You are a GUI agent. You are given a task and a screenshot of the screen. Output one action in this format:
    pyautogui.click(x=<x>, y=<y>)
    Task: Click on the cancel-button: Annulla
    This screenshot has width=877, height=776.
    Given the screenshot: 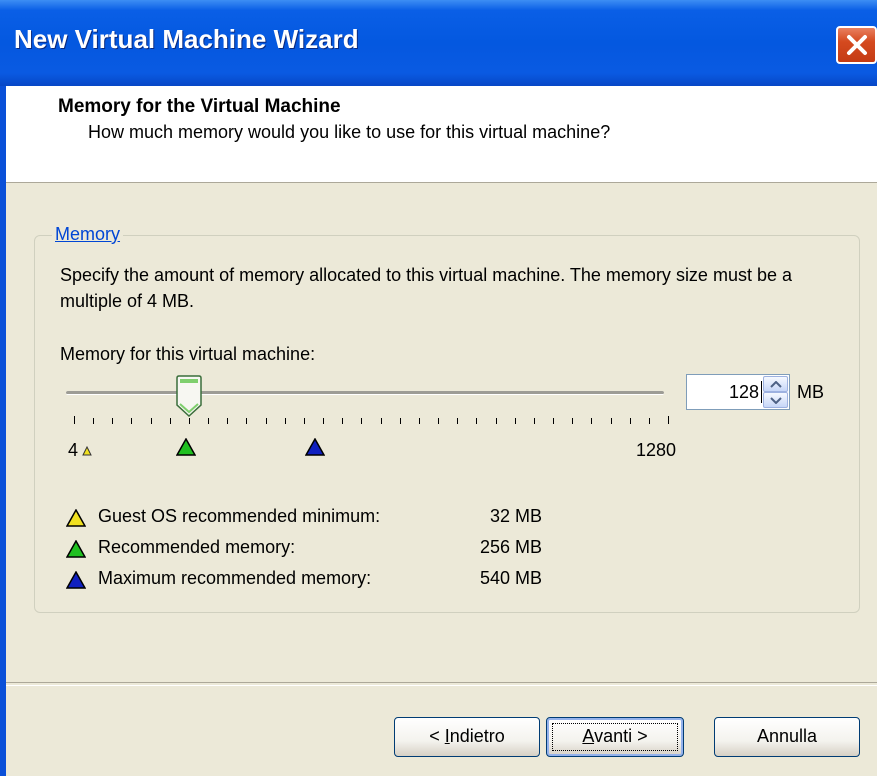 What is the action you would take?
    pyautogui.click(x=787, y=737)
    